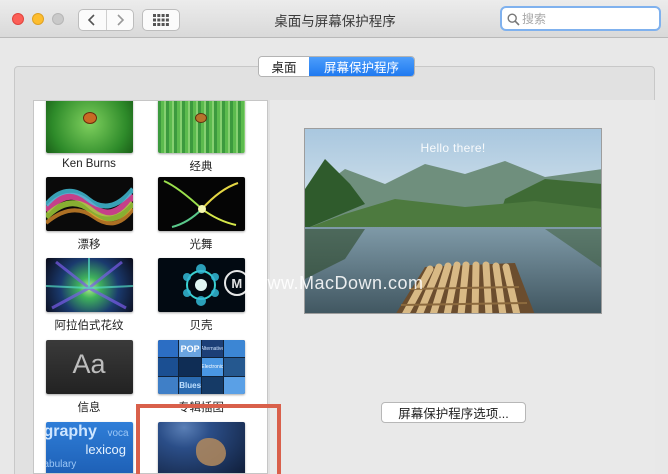 This screenshot has height=474, width=668. I want to click on saver-label: 漂移, so click(89, 245).